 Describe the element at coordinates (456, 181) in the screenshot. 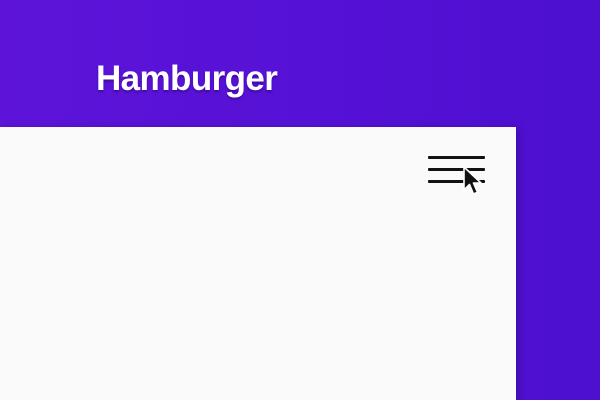

I see `hamburger-line-bottom` at that location.